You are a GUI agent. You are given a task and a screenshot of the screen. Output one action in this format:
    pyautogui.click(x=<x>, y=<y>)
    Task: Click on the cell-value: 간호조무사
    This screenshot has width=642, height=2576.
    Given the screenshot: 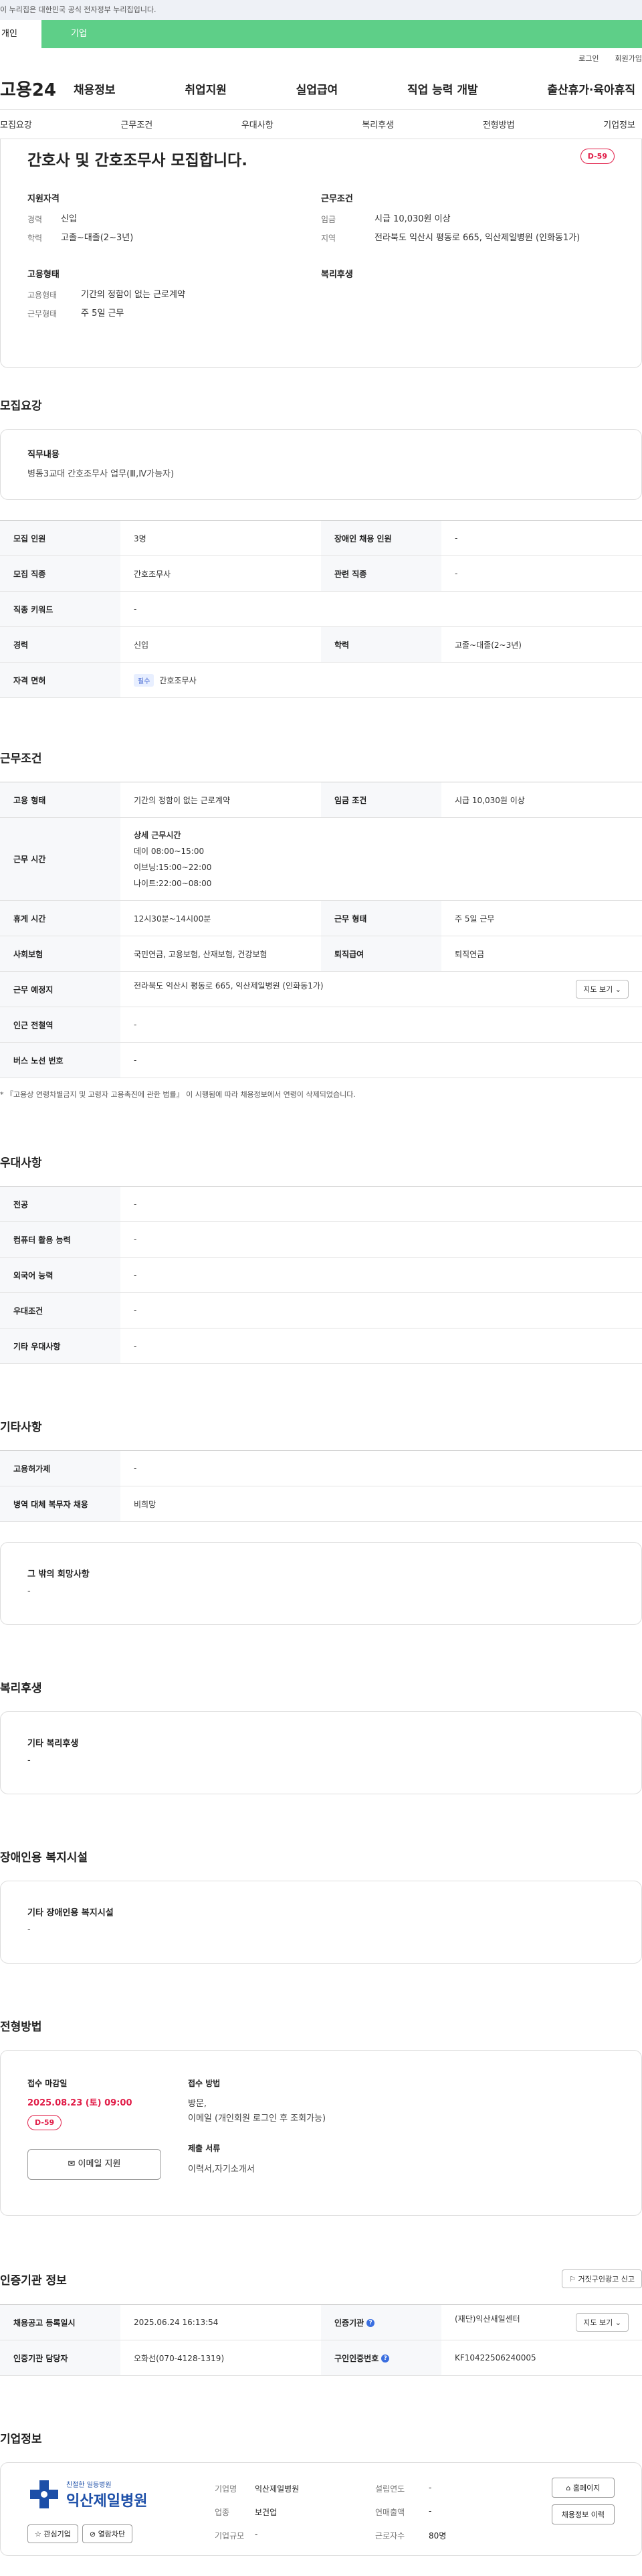 What is the action you would take?
    pyautogui.click(x=220, y=573)
    